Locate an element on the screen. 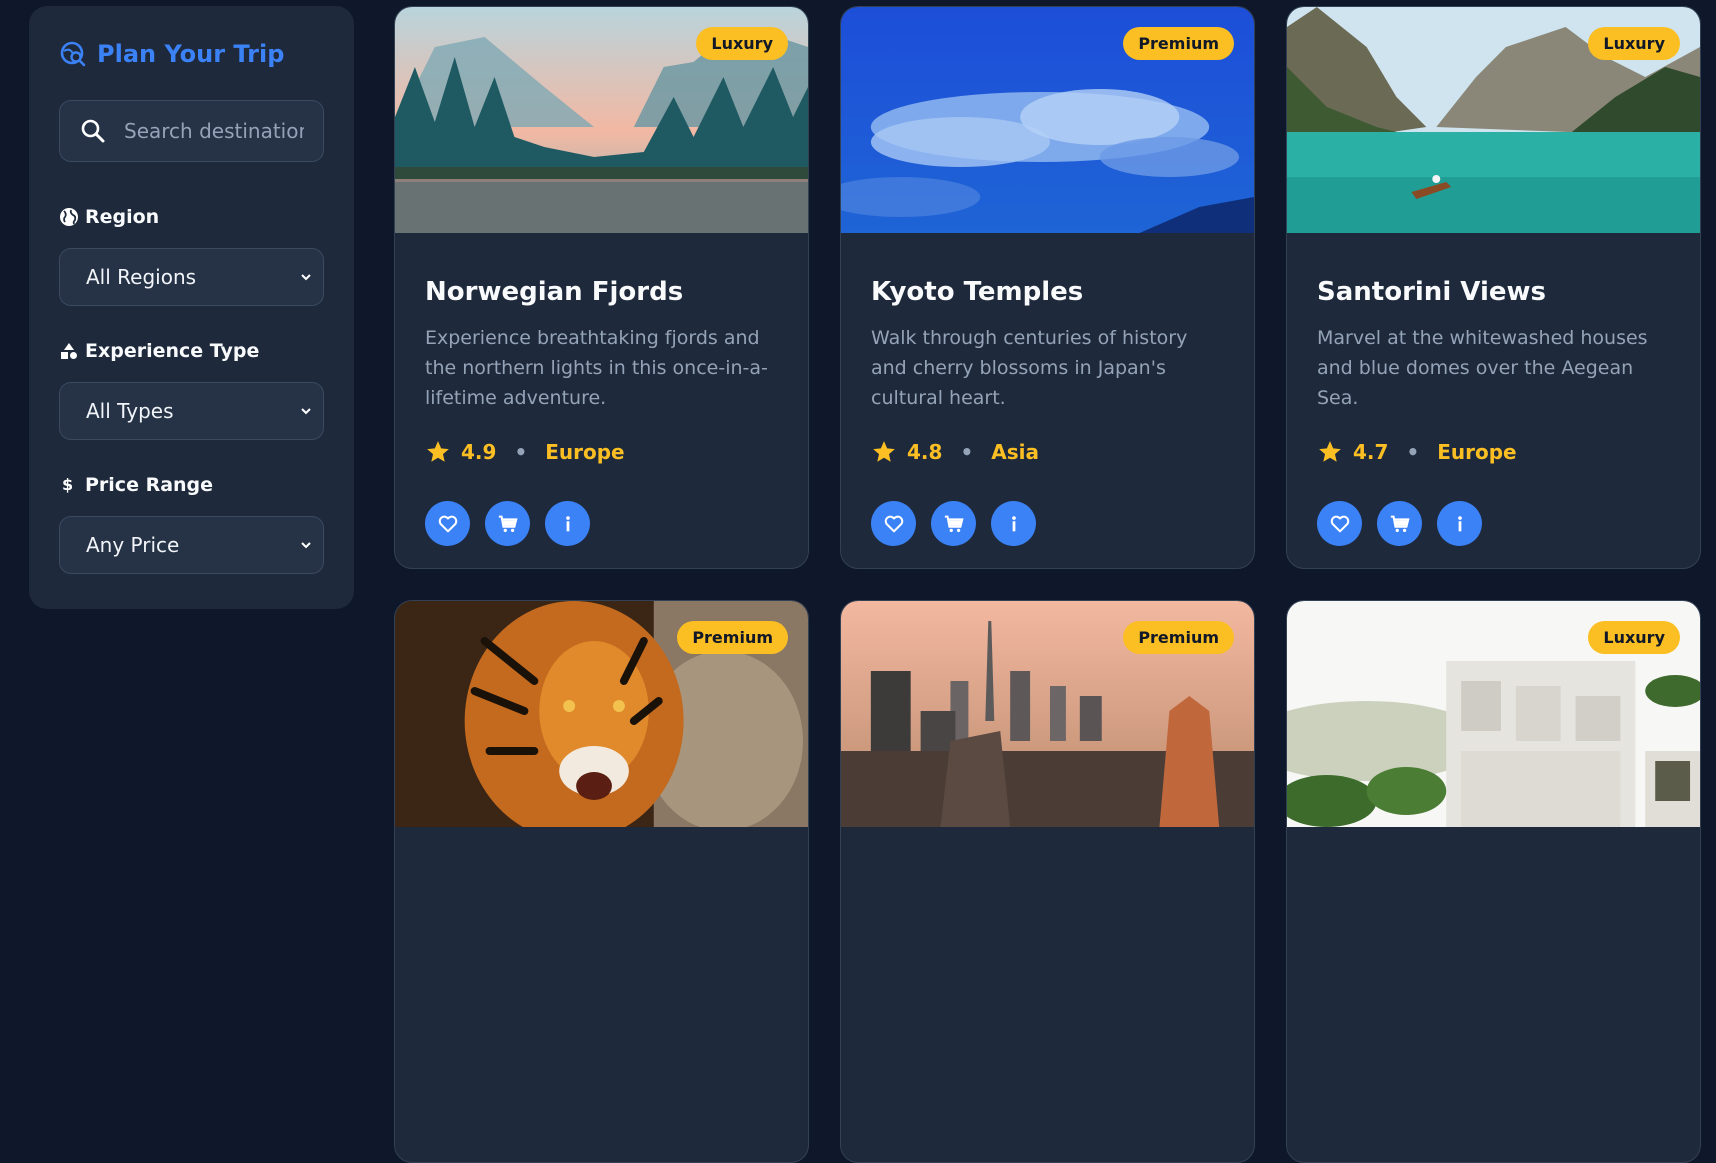 Image resolution: width=1716 pixels, height=1163 pixels. search-box is located at coordinates (191, 131).